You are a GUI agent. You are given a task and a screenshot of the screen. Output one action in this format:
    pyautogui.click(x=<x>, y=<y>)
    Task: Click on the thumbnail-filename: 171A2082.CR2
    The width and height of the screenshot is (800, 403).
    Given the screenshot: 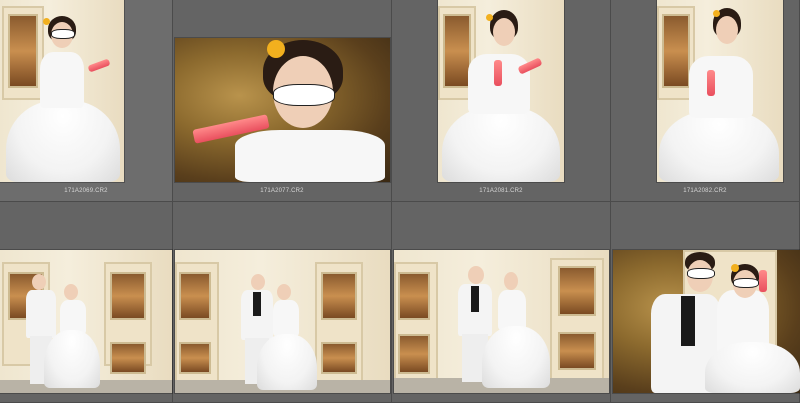 What is the action you would take?
    pyautogui.click(x=705, y=191)
    